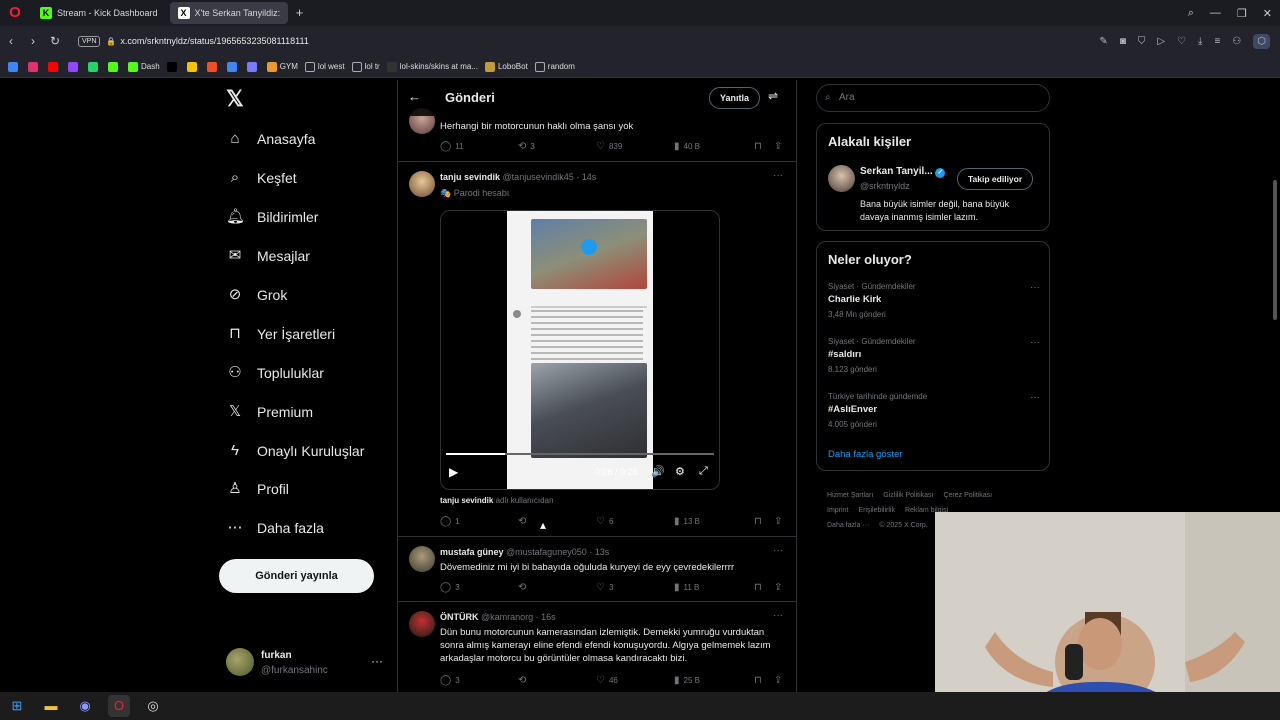 This screenshot has height=720, width=1280. What do you see at coordinates (526, 146) in the screenshot?
I see `retweet-action: ⟲ 3` at bounding box center [526, 146].